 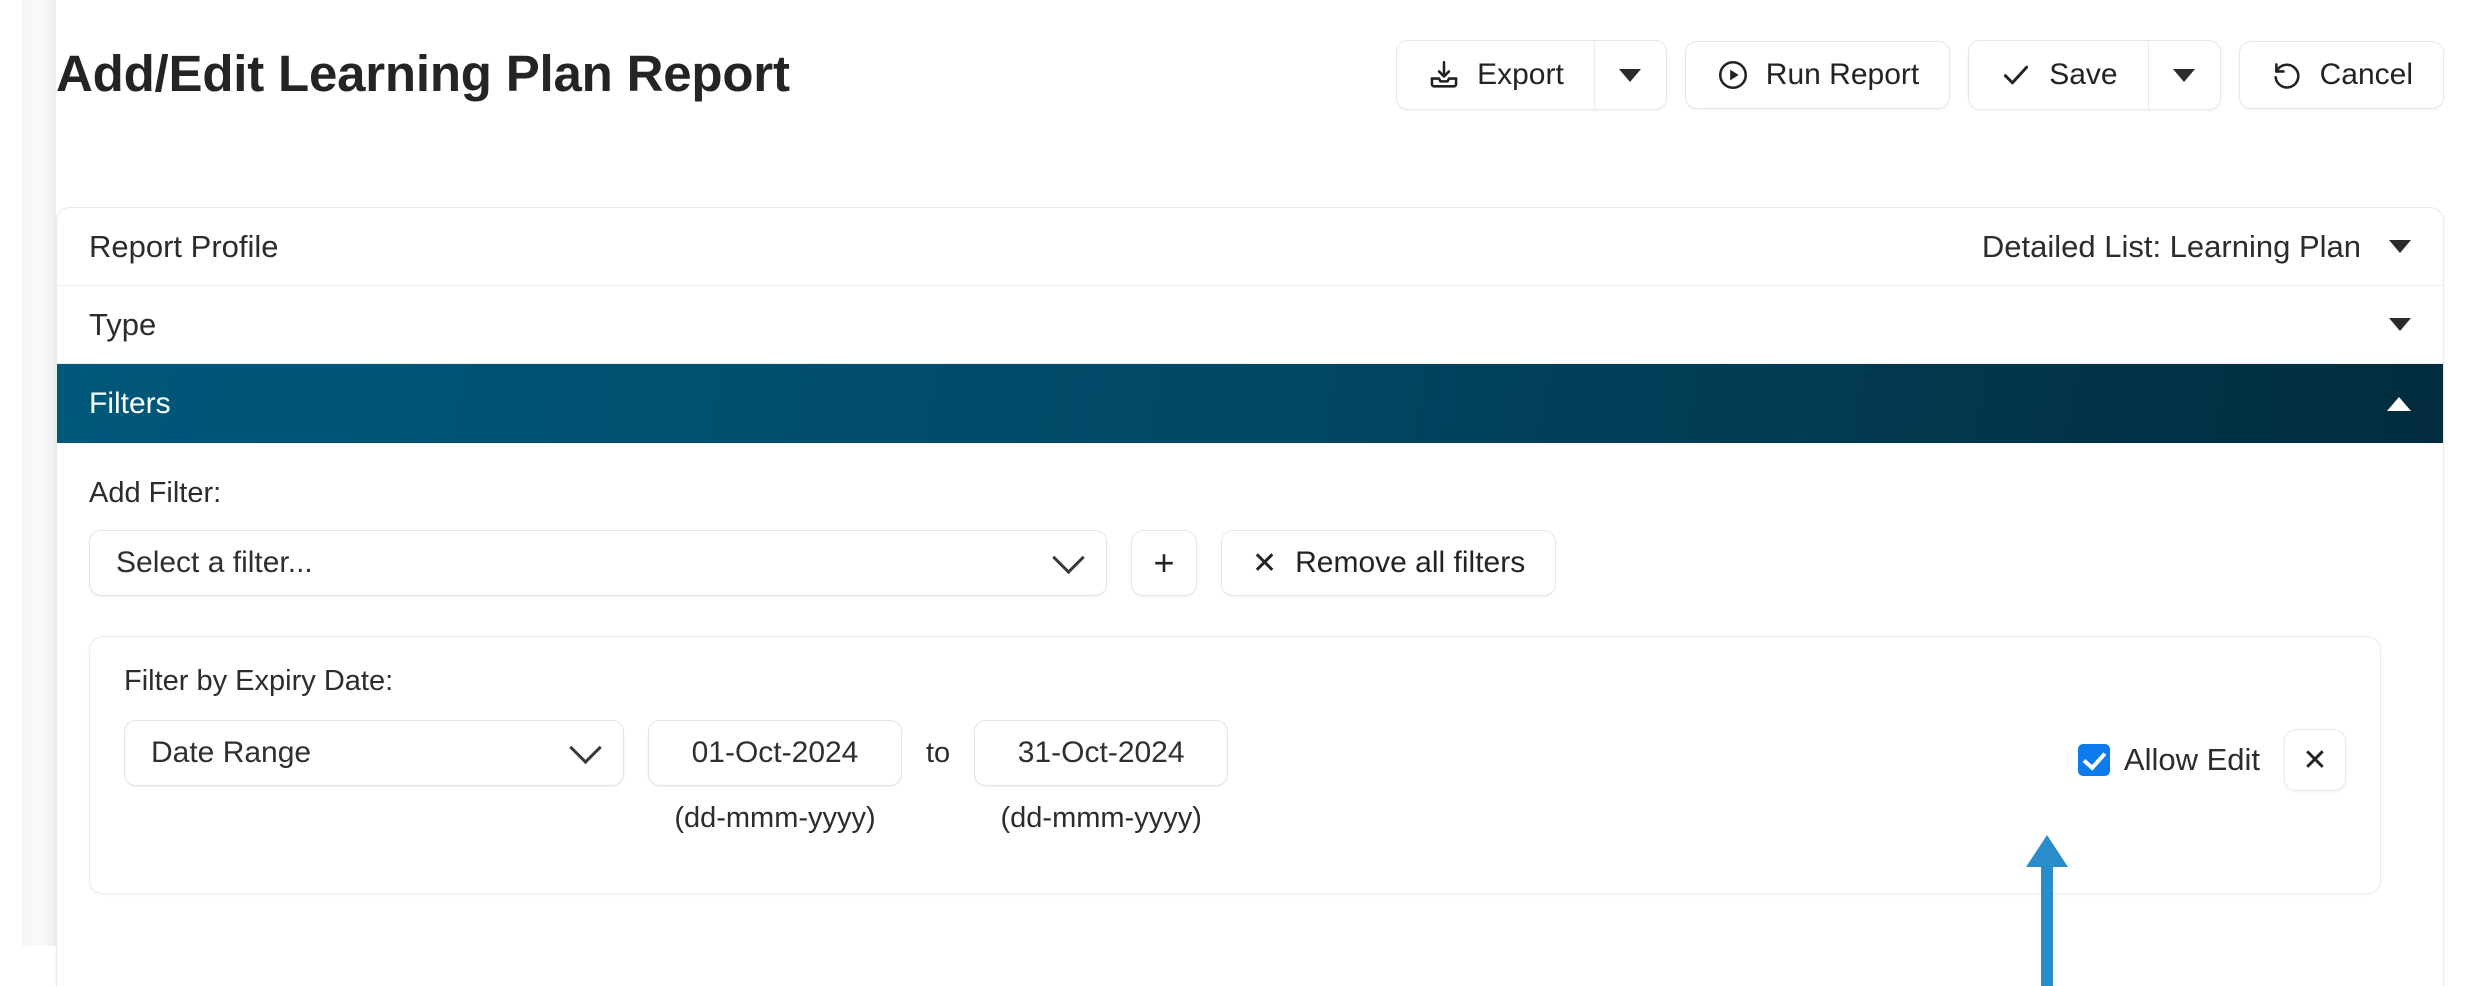 I want to click on play-circle-icon, so click(x=1733, y=75).